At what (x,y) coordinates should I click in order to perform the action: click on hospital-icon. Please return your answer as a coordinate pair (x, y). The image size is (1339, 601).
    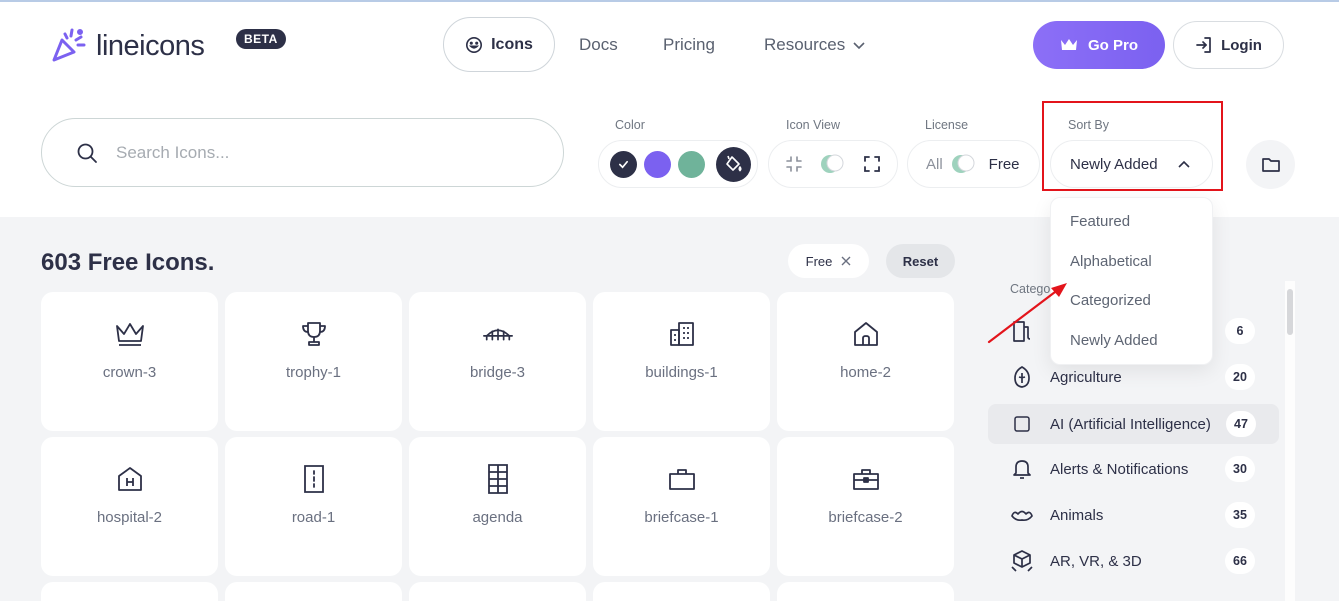
    Looking at the image, I should click on (129, 479).